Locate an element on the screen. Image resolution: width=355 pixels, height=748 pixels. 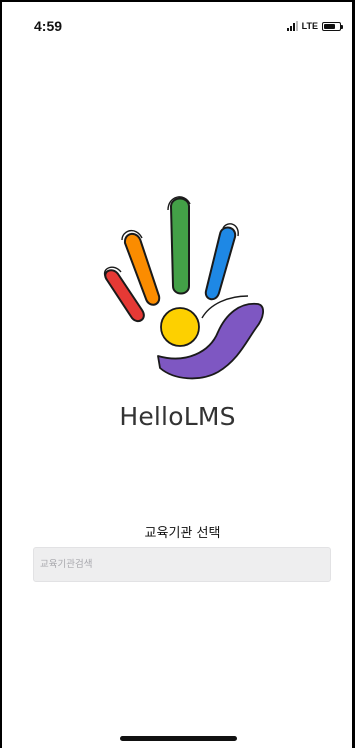
hand-logo-icon is located at coordinates (183, 288).